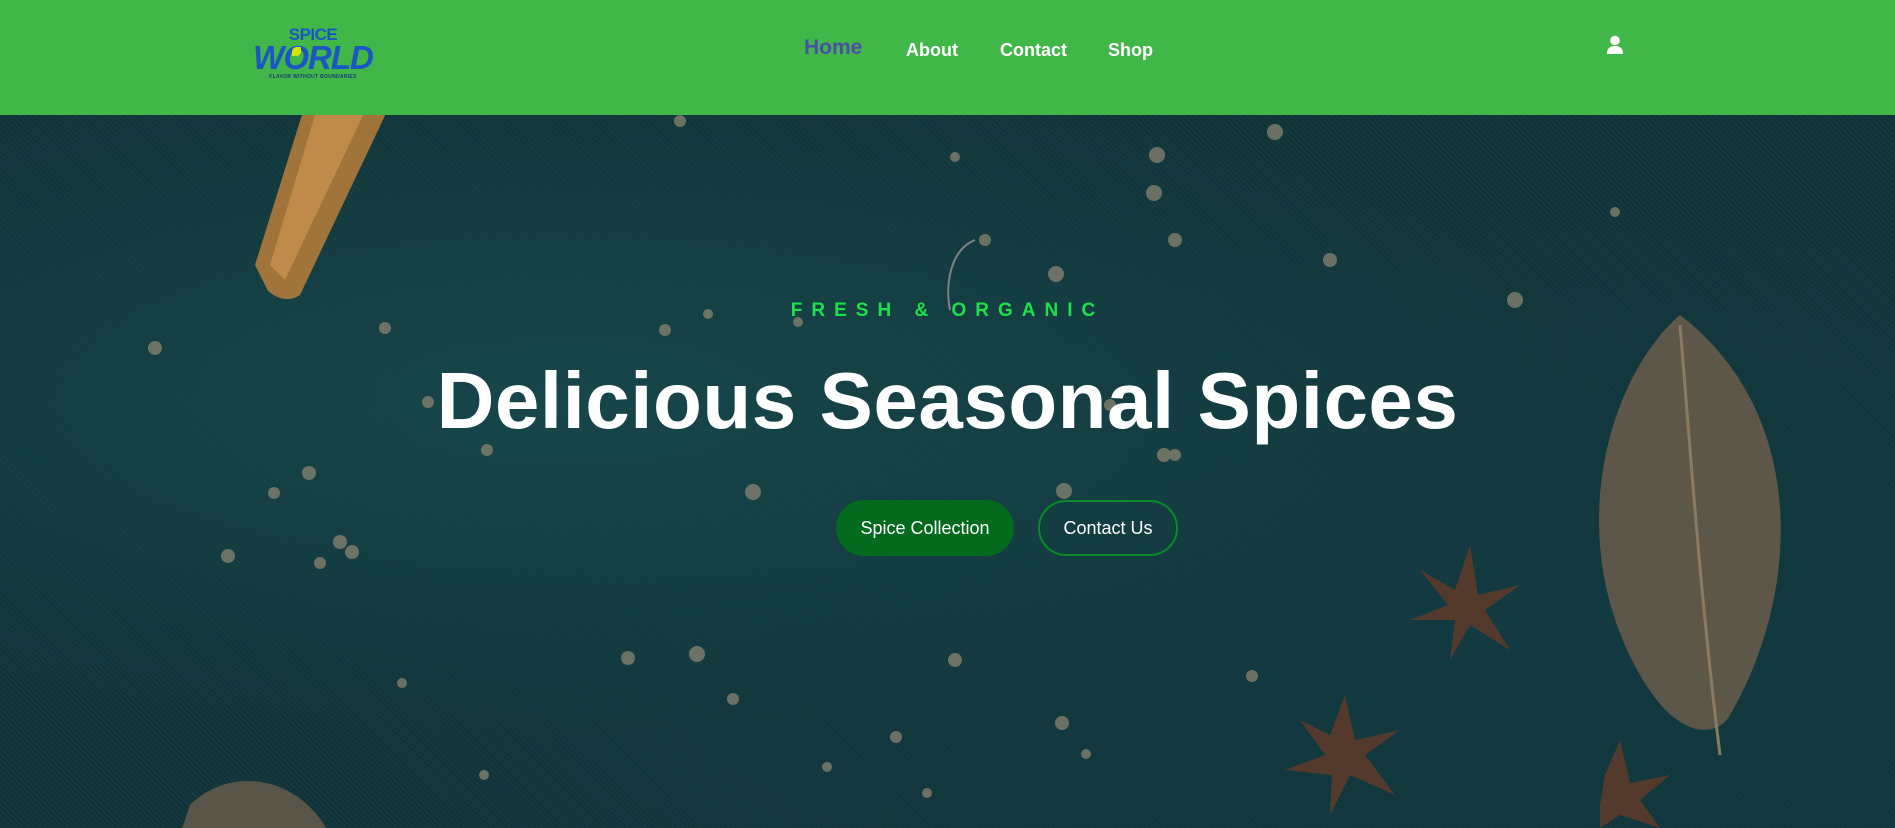 The image size is (1895, 828). What do you see at coordinates (1033, 50) in the screenshot?
I see `nav-contact: Contact` at bounding box center [1033, 50].